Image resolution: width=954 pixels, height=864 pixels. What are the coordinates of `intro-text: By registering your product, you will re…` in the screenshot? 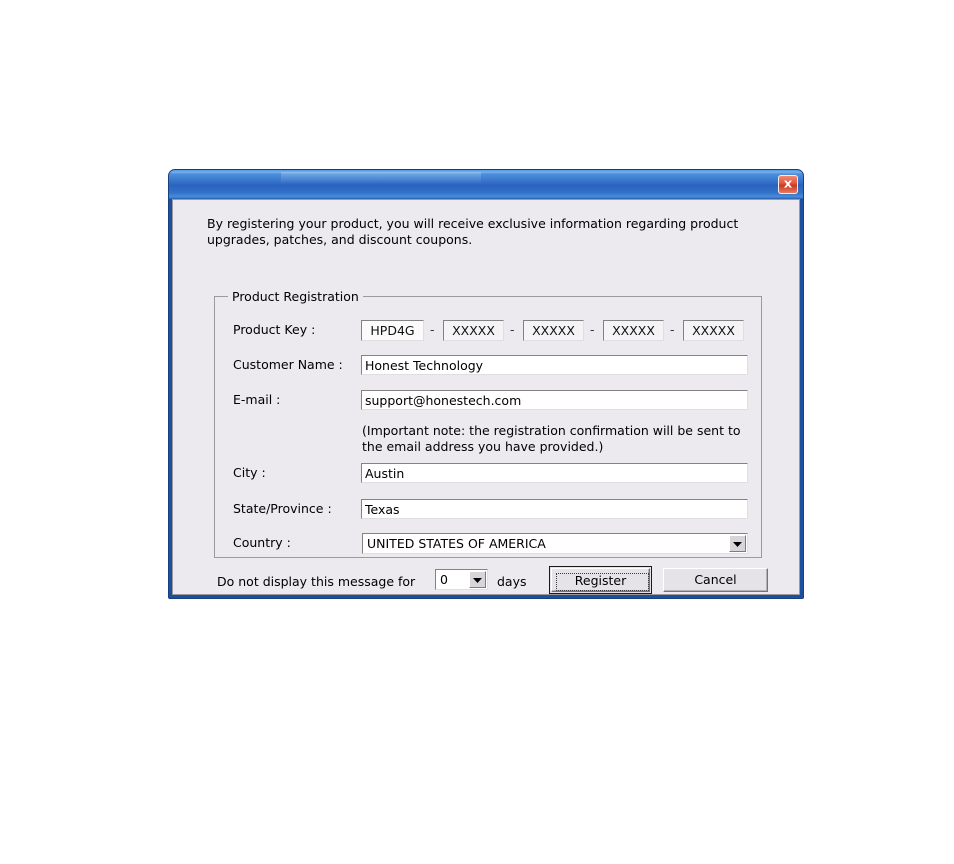 It's located at (473, 231).